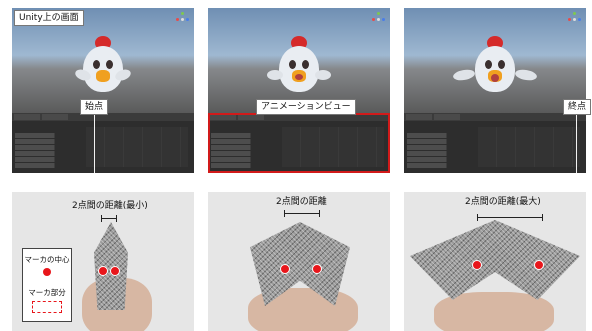  I want to click on distance-max-label: 2点間の距離(最大), so click(503, 202).